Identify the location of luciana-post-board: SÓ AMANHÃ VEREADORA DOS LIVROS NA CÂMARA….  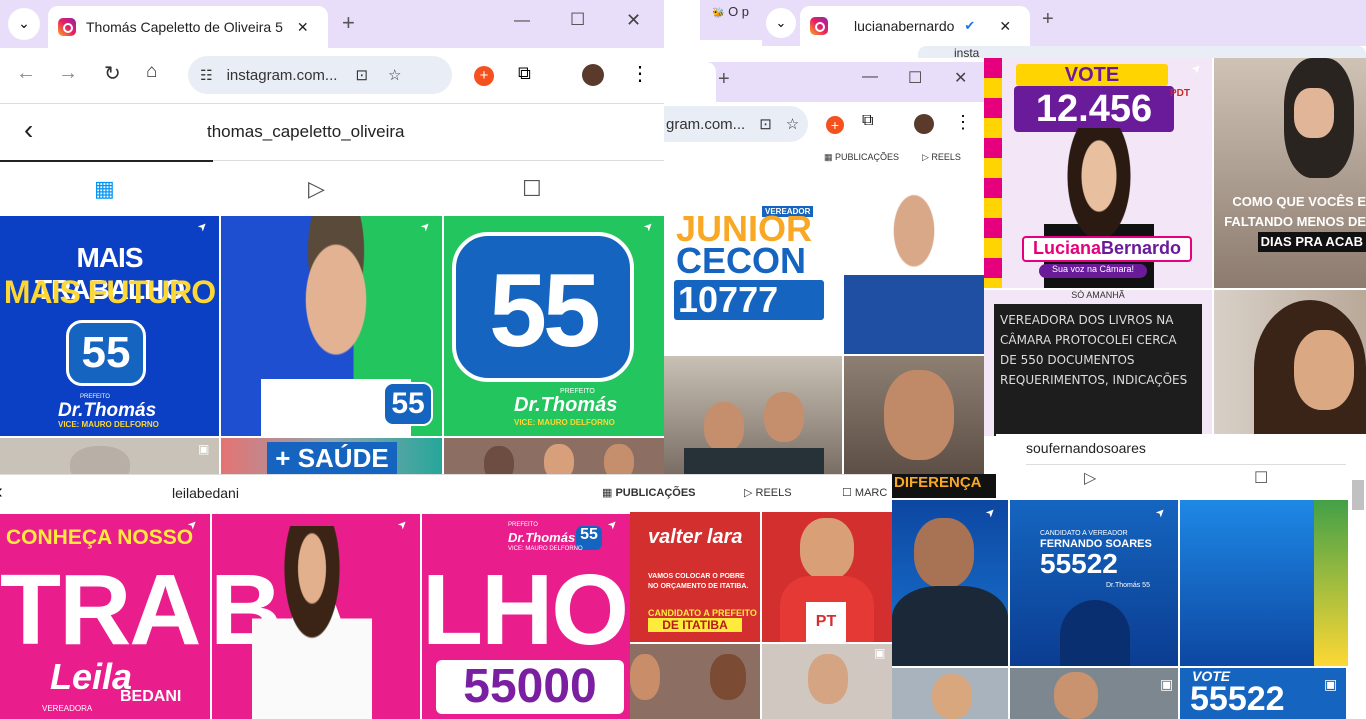
(1098, 363).